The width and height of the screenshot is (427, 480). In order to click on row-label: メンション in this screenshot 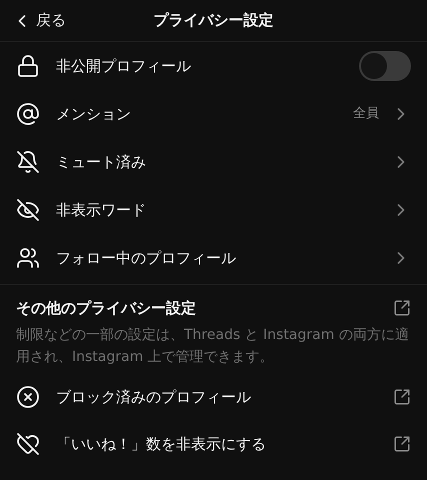, I will do `click(94, 114)`.